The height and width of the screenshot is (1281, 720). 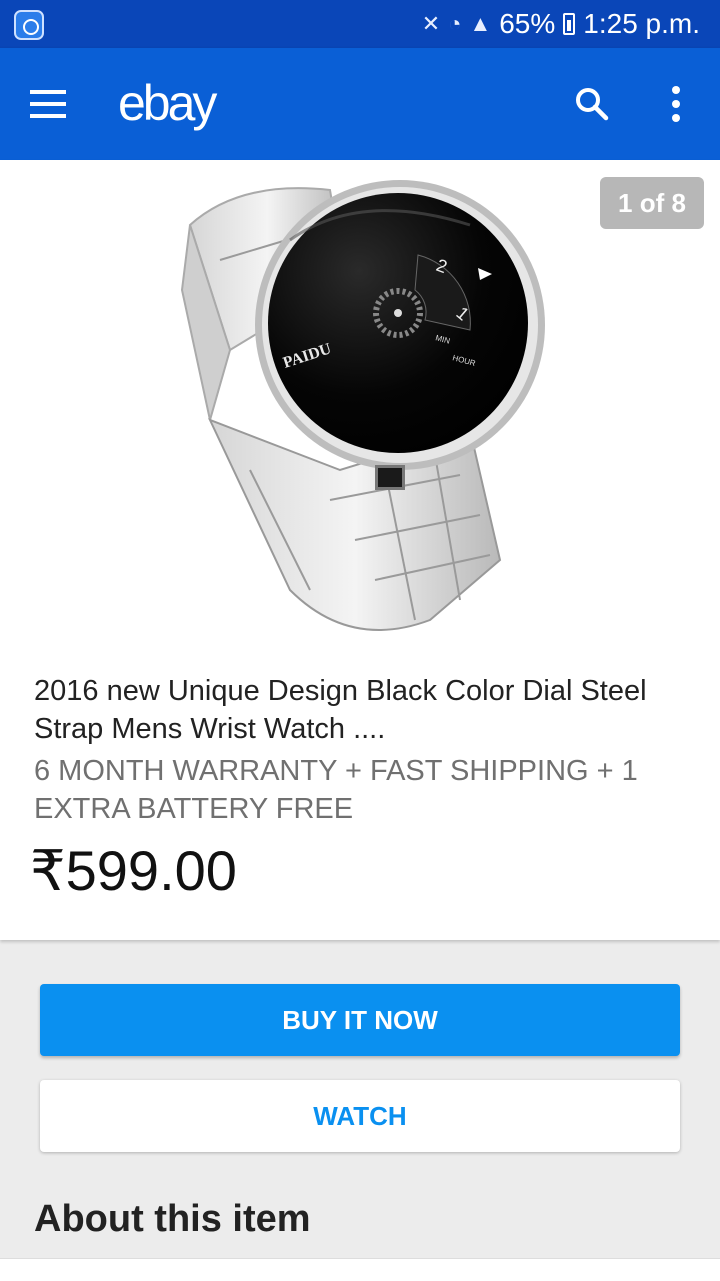 What do you see at coordinates (569, 24) in the screenshot?
I see `battery-charging-icon` at bounding box center [569, 24].